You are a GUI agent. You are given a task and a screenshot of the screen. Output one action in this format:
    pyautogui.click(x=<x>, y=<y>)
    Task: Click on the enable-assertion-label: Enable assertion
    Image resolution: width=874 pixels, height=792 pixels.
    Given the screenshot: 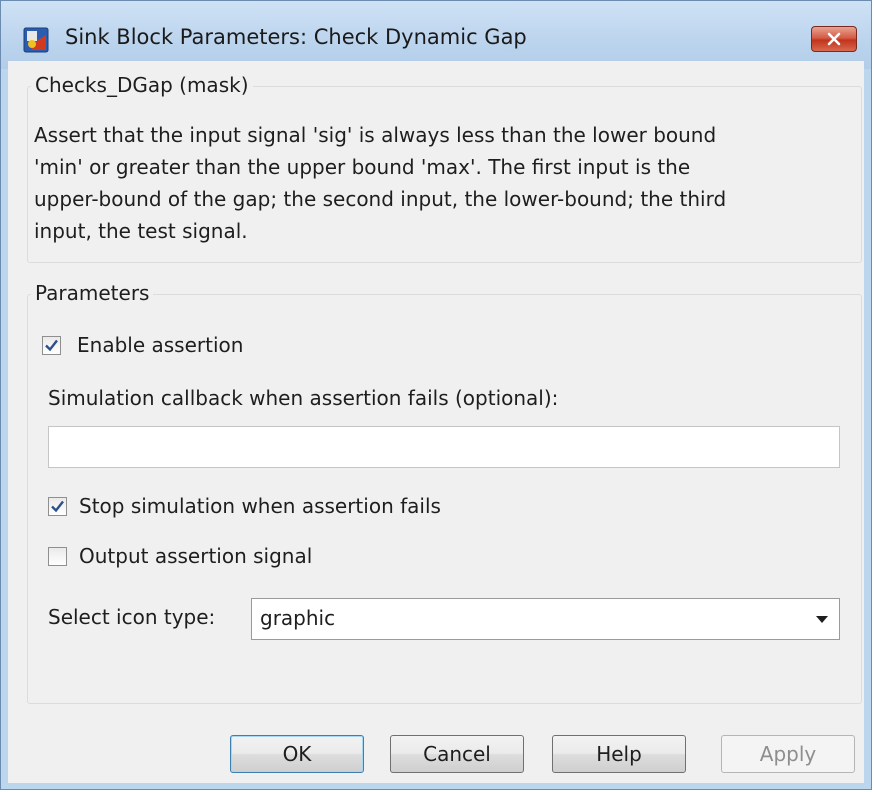 What is the action you would take?
    pyautogui.click(x=160, y=345)
    